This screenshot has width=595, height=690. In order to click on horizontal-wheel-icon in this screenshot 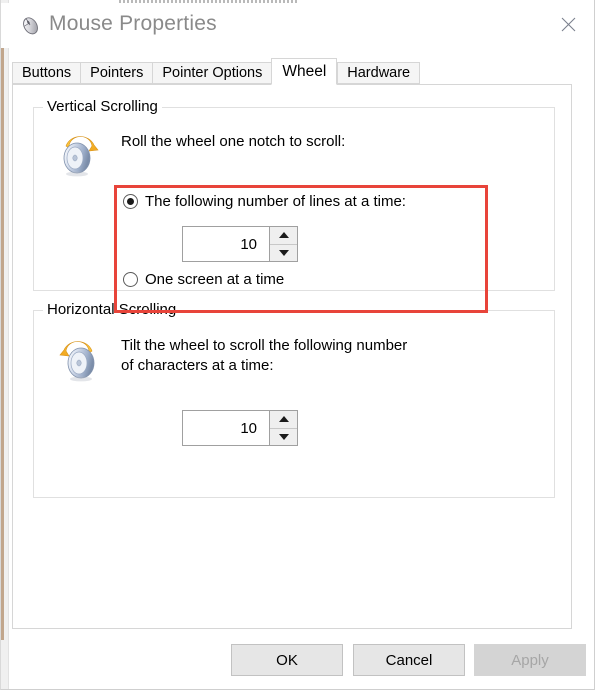, I will do `click(79, 358)`.